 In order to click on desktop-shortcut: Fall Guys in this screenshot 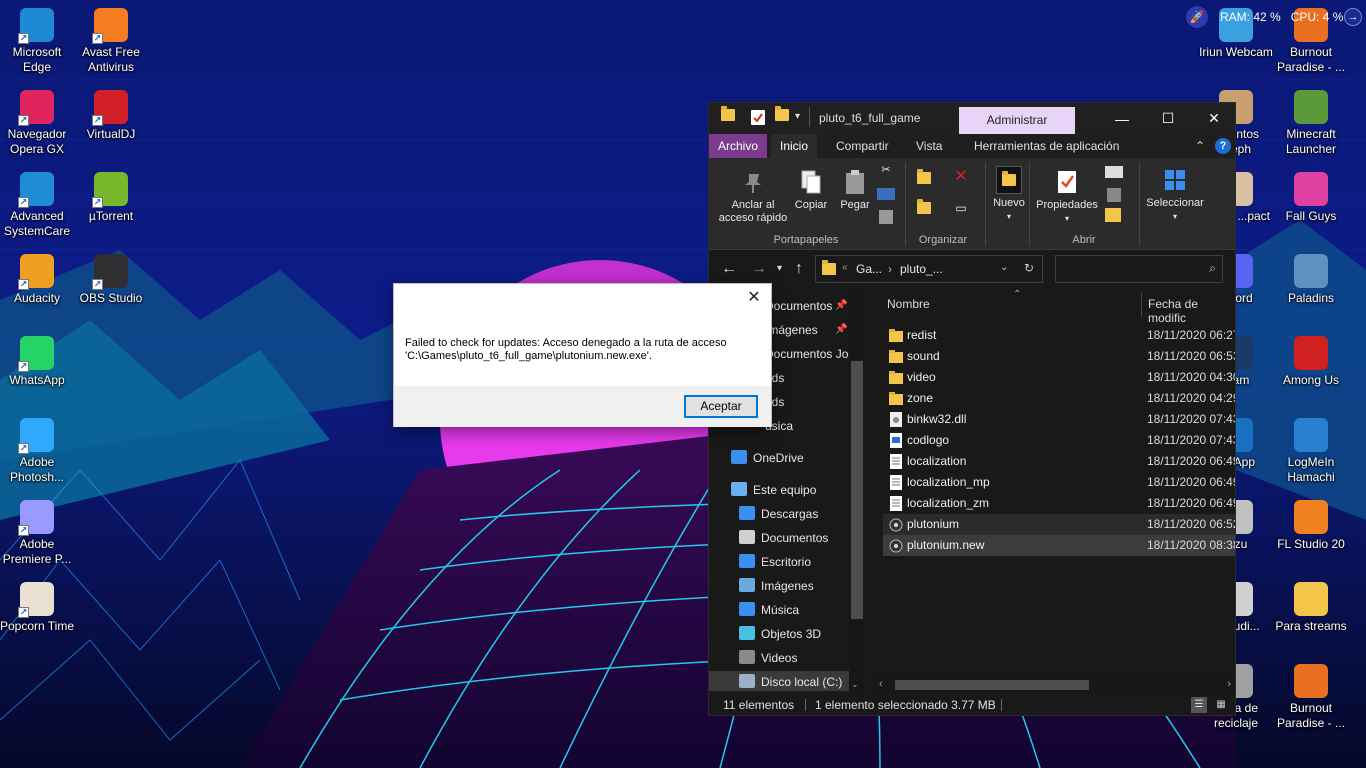, I will do `click(1311, 206)`.